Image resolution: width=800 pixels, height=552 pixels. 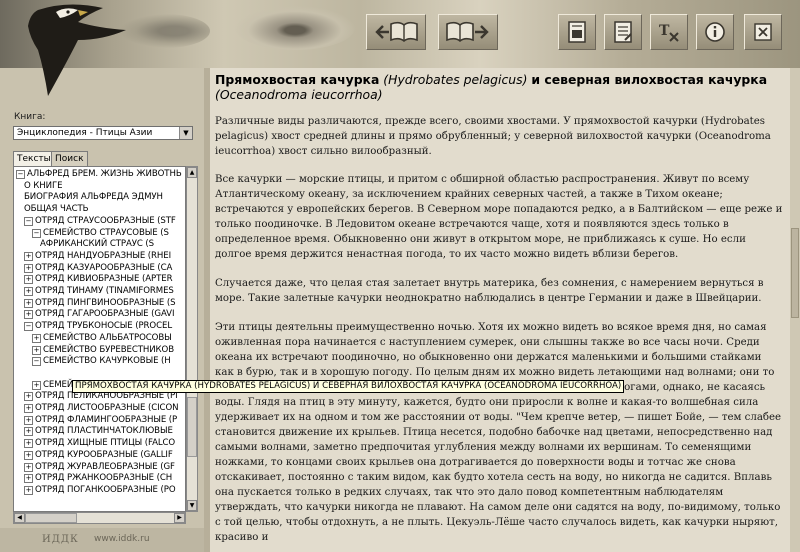 I want to click on view-picture-button, so click(x=577, y=32).